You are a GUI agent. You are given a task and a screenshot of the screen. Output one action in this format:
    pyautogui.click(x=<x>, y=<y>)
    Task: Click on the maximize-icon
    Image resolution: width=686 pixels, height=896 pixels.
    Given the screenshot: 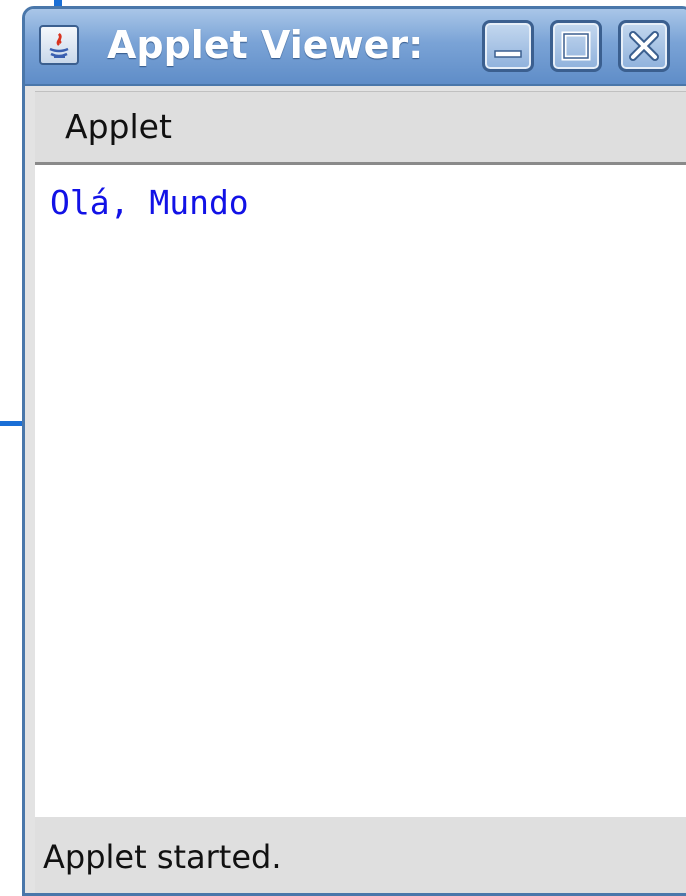 What is the action you would take?
    pyautogui.click(x=576, y=46)
    